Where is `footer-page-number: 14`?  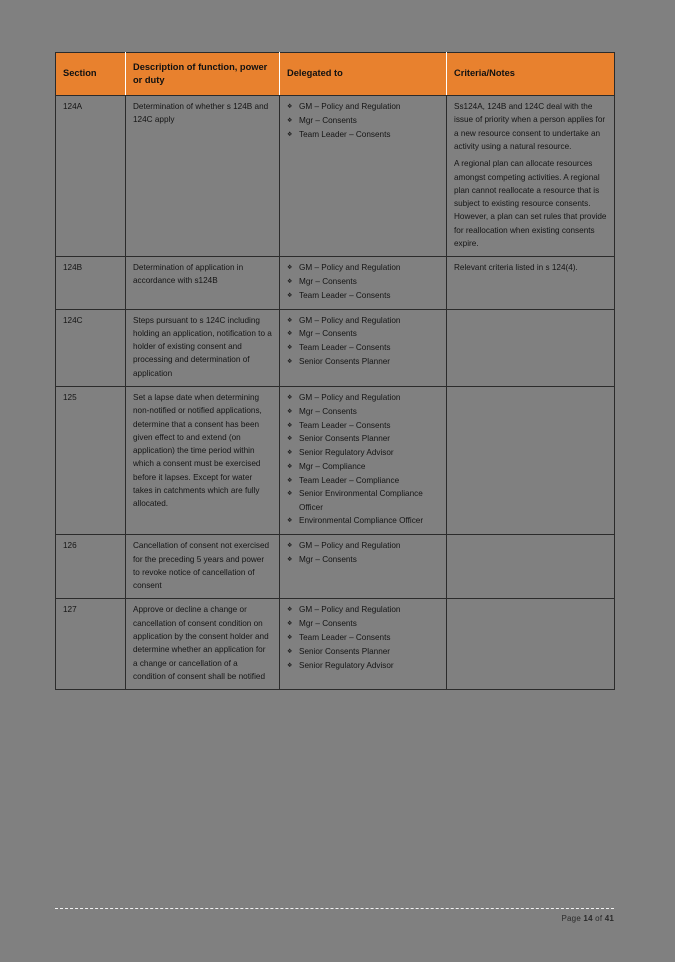 footer-page-number: 14 is located at coordinates (588, 918).